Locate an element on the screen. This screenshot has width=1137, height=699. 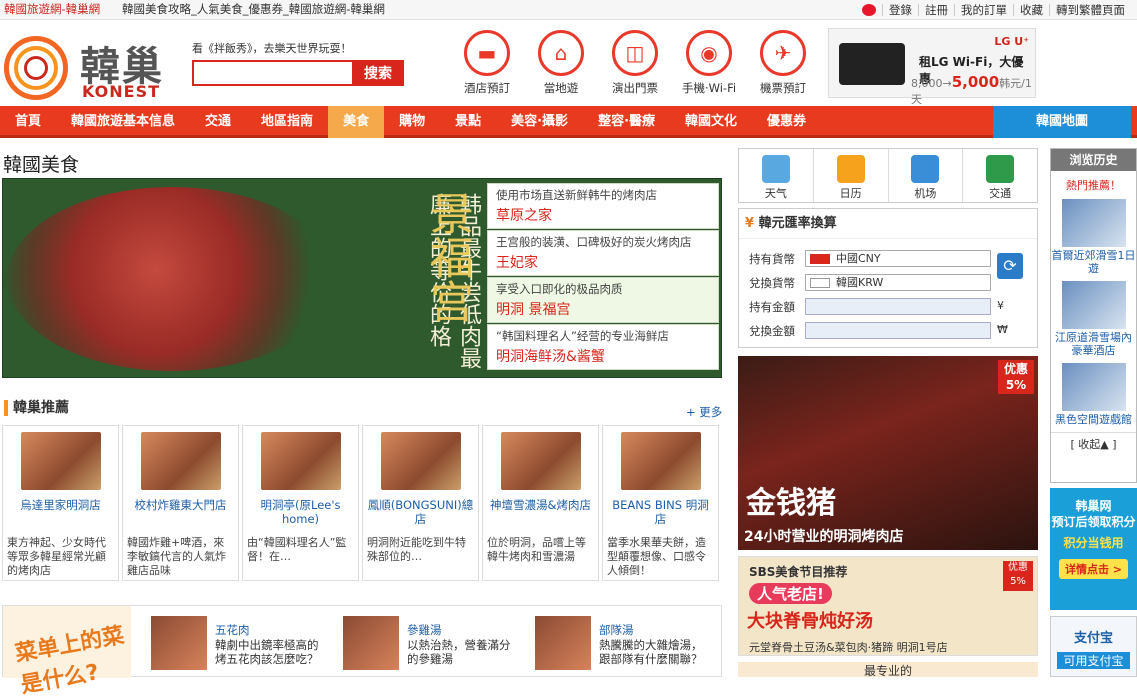
tool-airport: 机场 is located at coordinates (926, 175).